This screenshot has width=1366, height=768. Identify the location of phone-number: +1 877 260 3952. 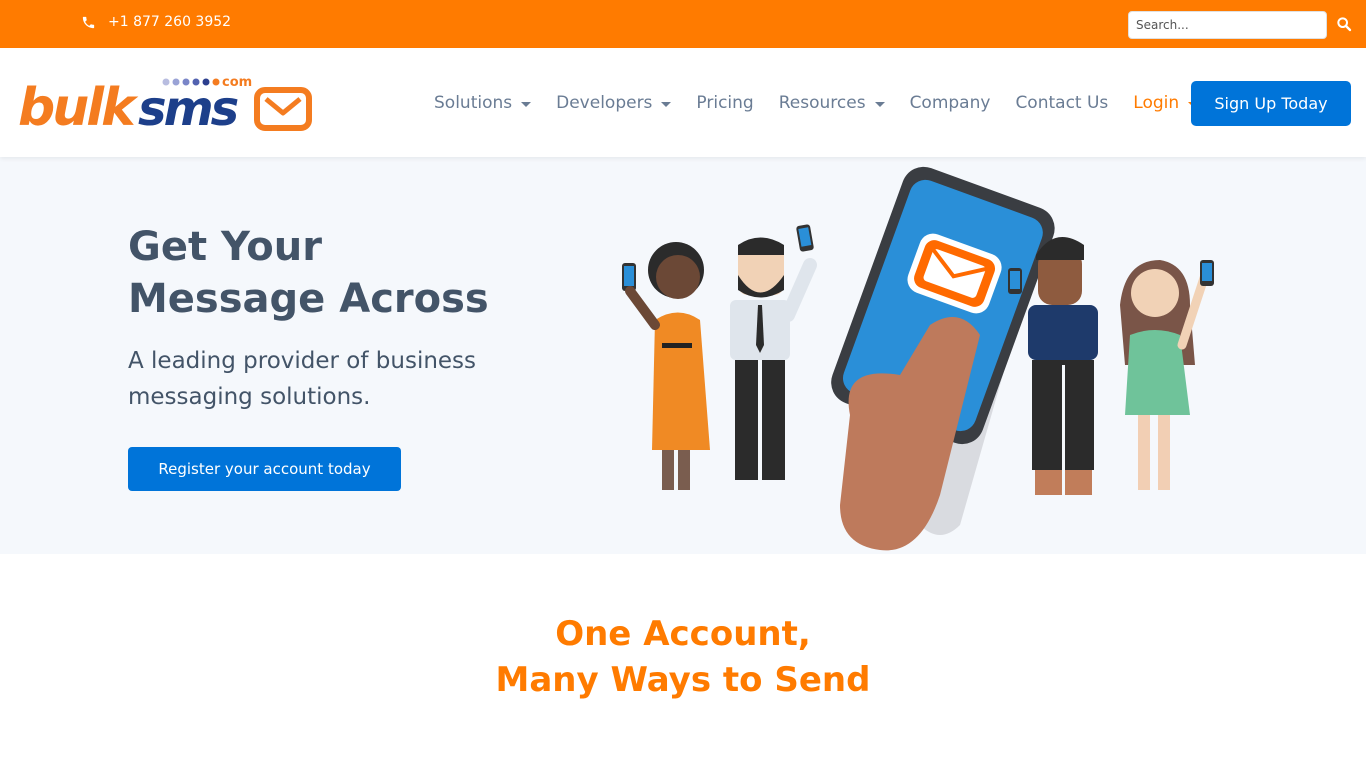
(170, 22).